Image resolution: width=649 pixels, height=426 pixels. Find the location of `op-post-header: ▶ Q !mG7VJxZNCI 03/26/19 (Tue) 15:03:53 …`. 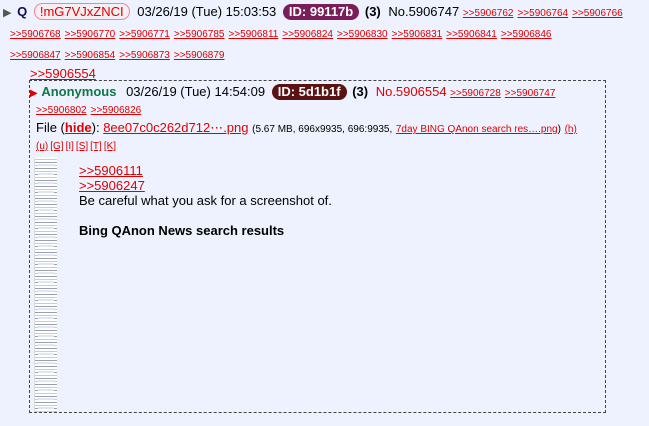

op-post-header: ▶ Q !mG7VJxZNCI 03/26/19 (Tue) 15:03:53 … is located at coordinates (322, 33).